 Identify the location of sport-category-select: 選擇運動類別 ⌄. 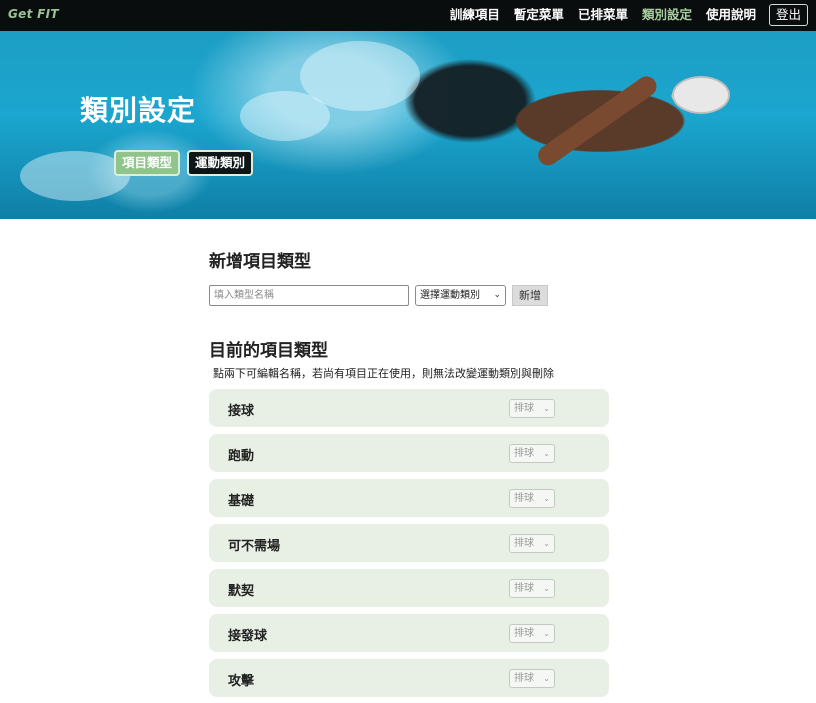
(460, 295).